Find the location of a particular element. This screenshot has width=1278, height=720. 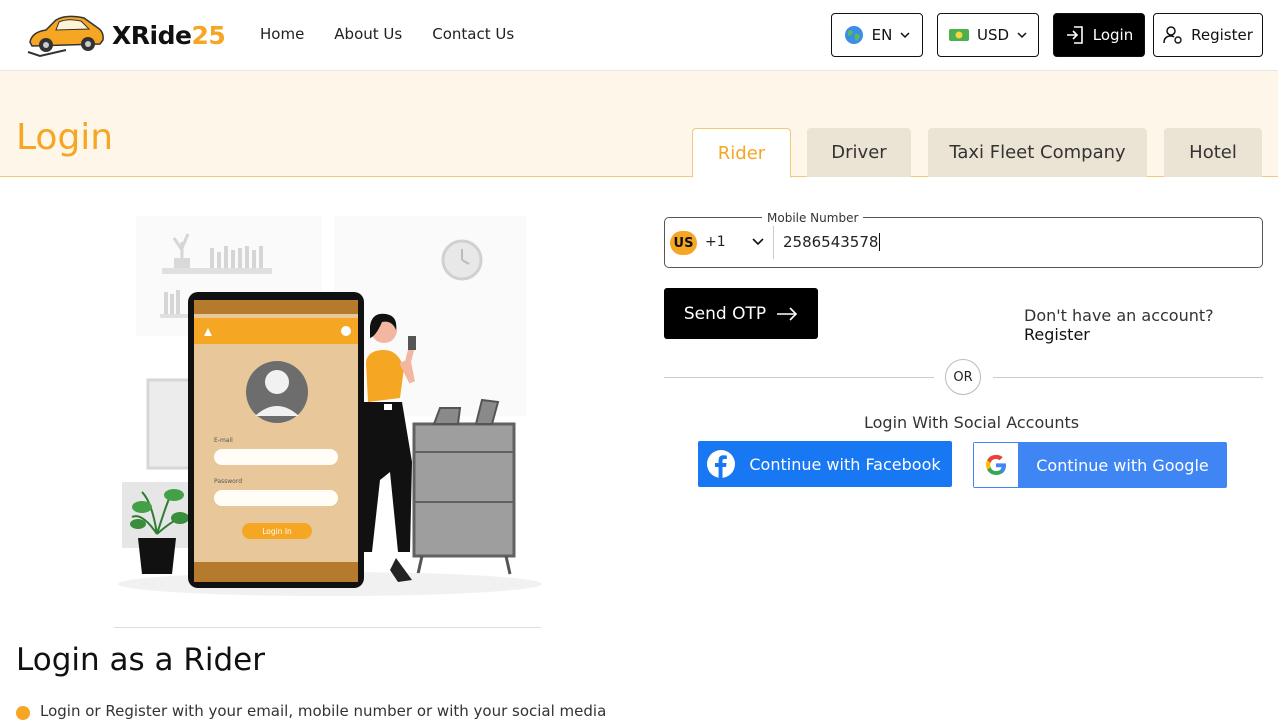

illustration-password-label: Password is located at coordinates (228, 481).